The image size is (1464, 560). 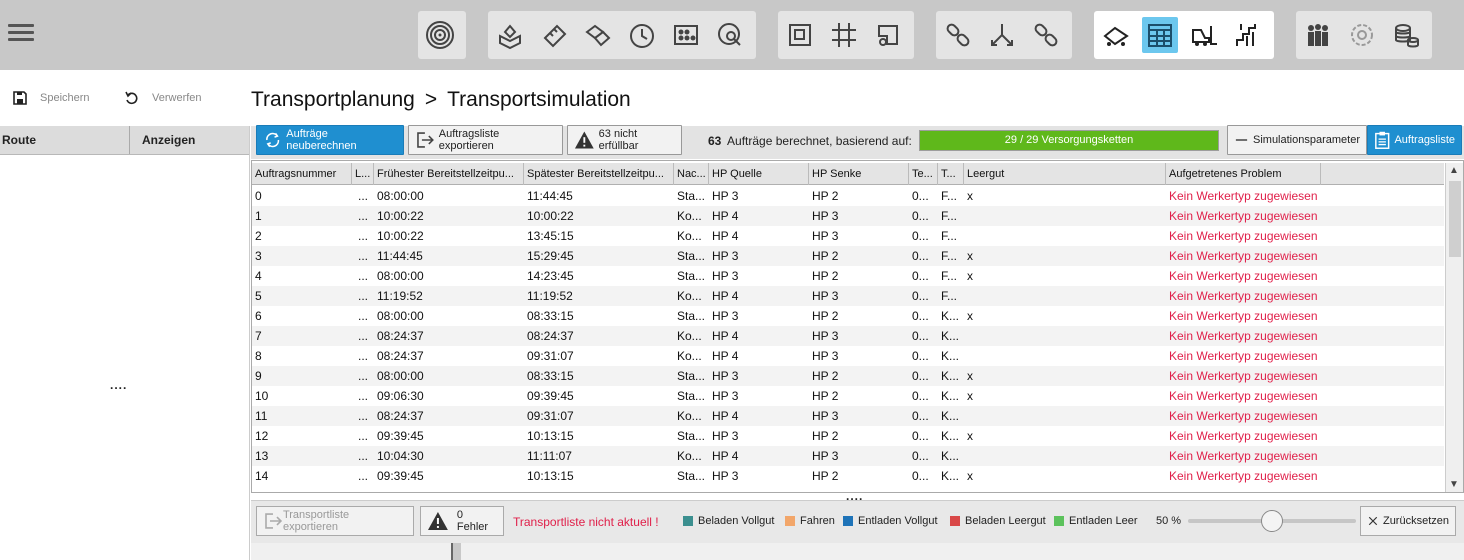 What do you see at coordinates (1204, 35) in the screenshot?
I see `forklift-icon` at bounding box center [1204, 35].